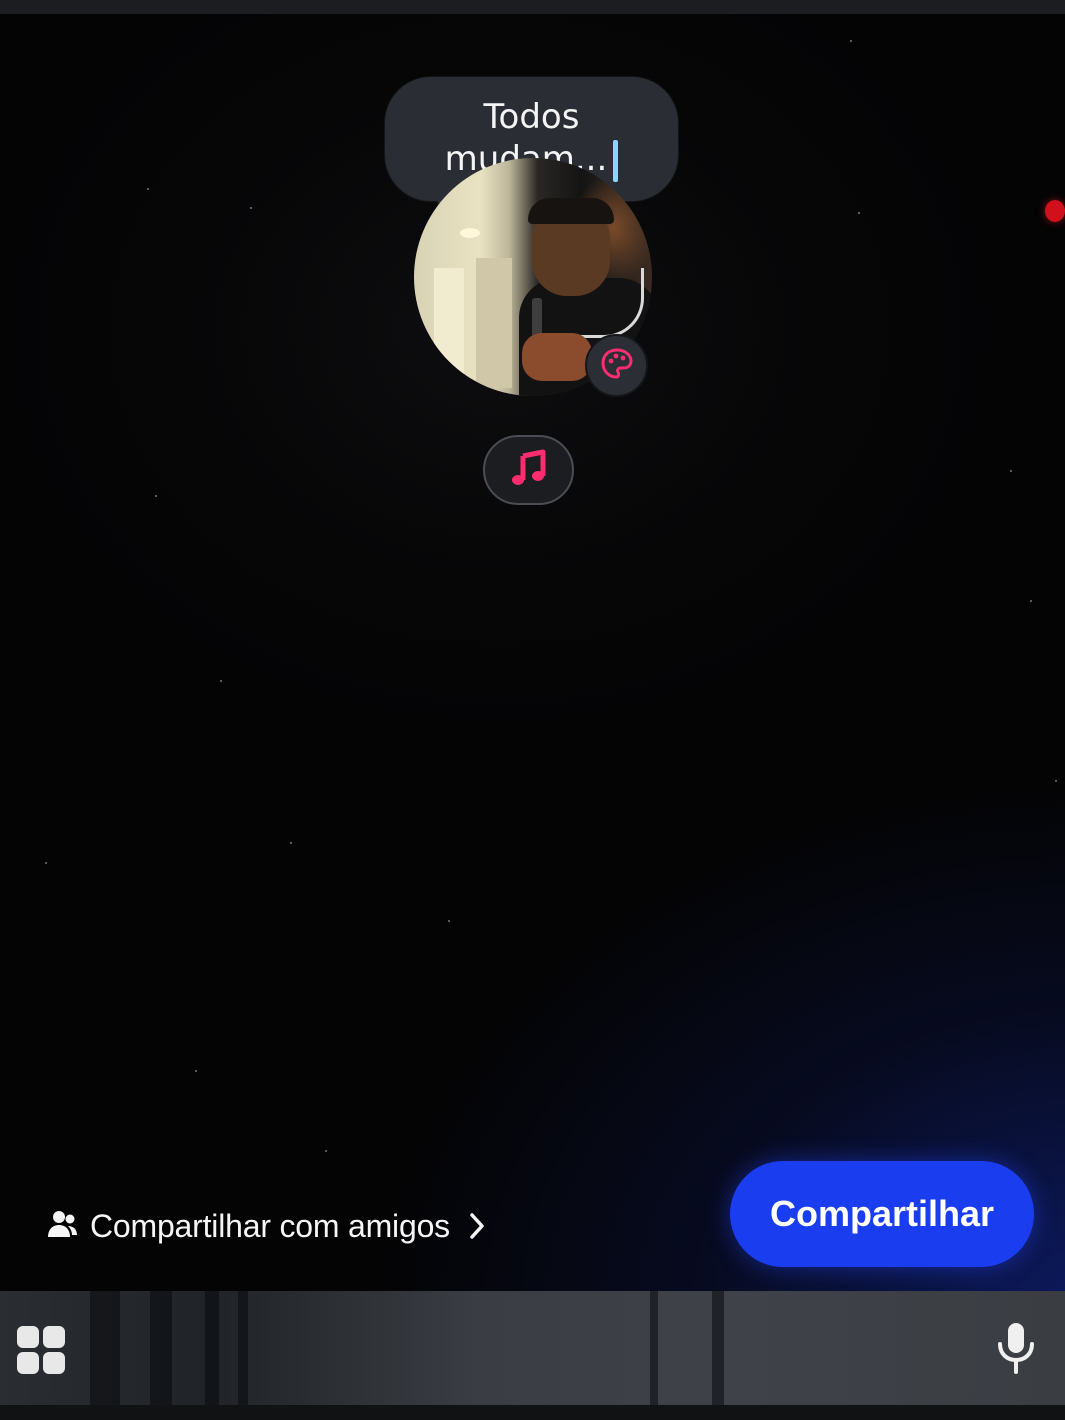  I want to click on add-music-button, so click(528, 470).